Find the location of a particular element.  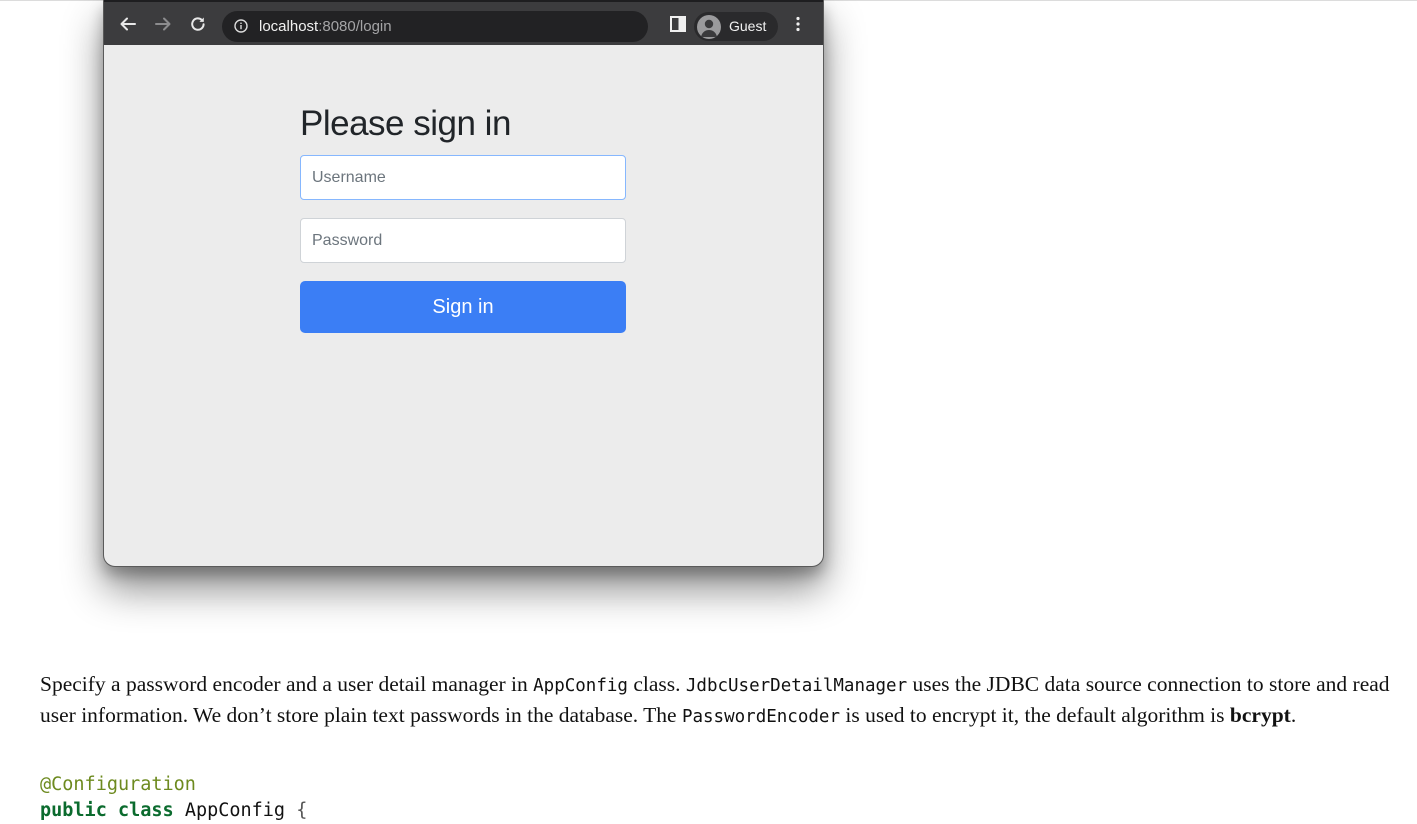

username-input is located at coordinates (463, 177).